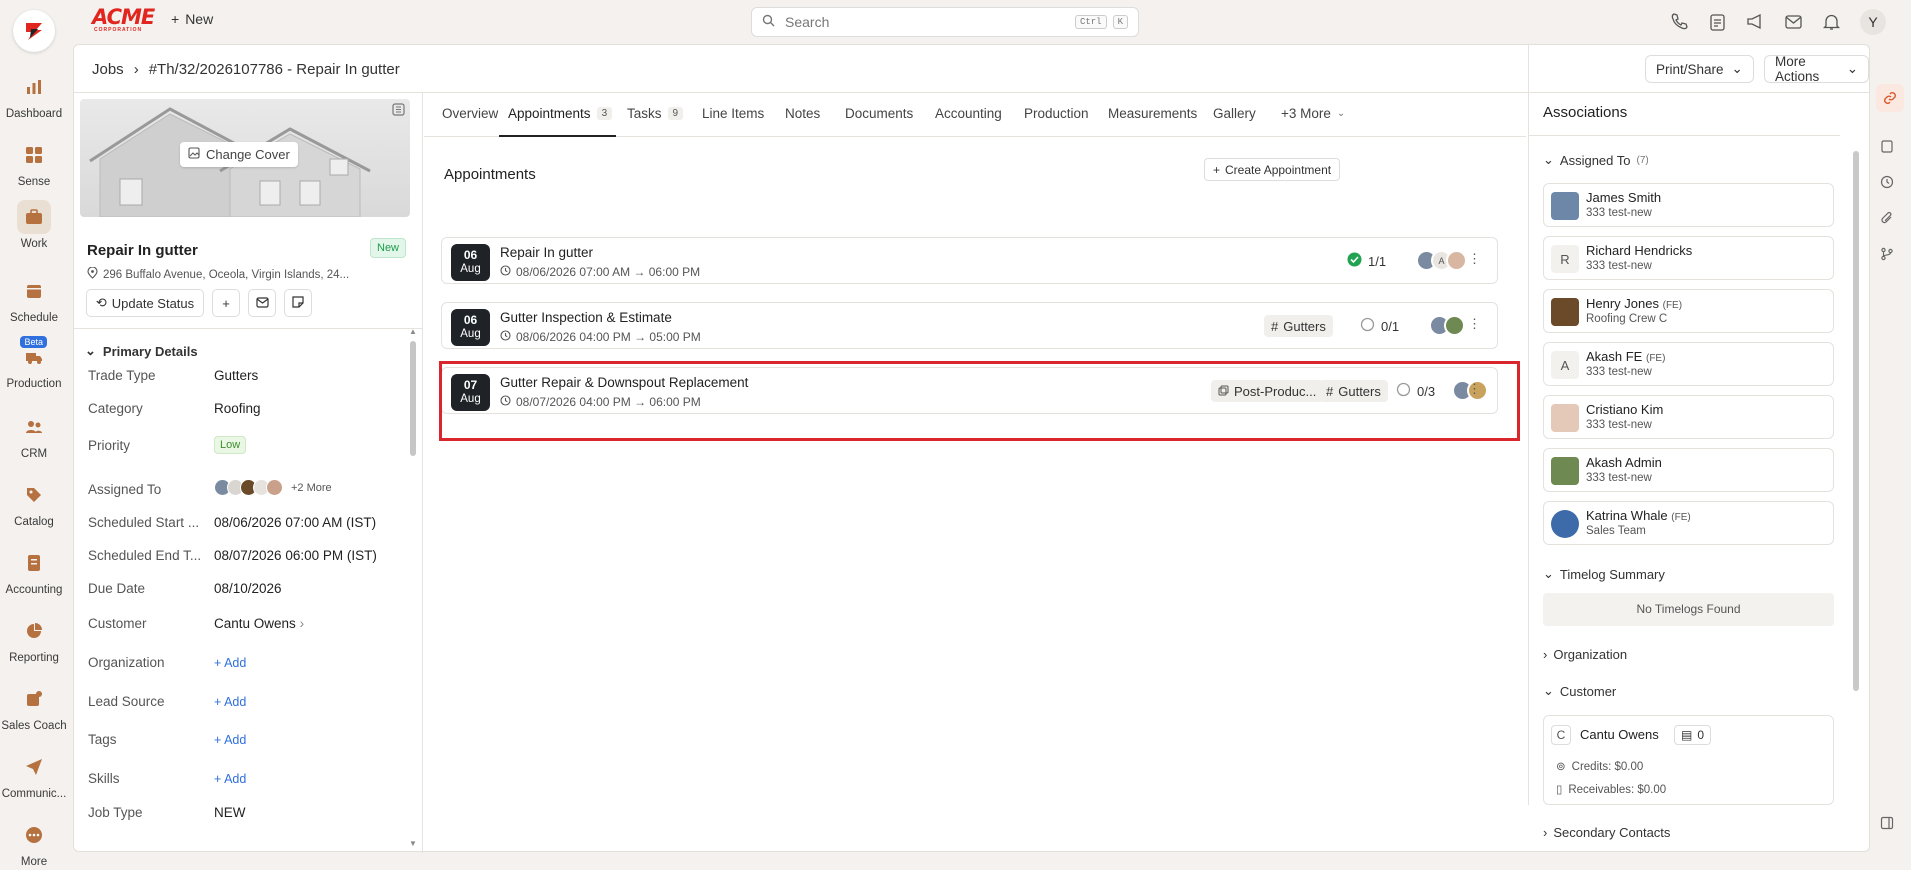 The image size is (1911, 870). What do you see at coordinates (230, 740) in the screenshot?
I see `add-tags-link: + Add` at bounding box center [230, 740].